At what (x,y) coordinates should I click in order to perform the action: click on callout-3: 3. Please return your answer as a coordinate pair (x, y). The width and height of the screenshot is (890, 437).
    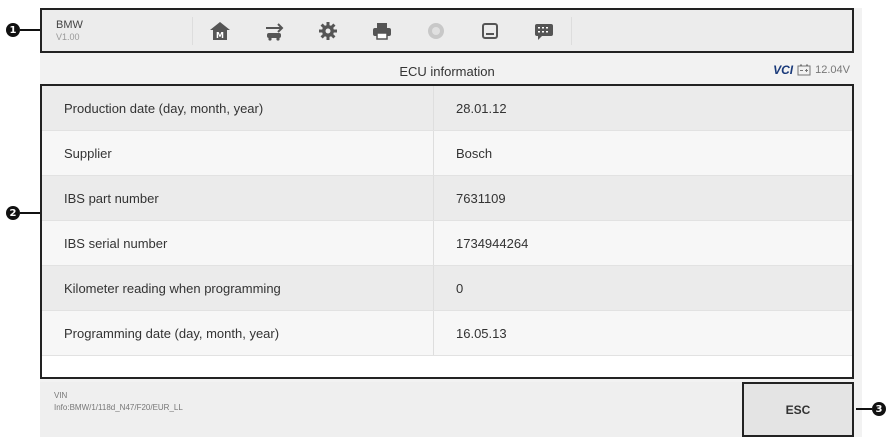
    Looking at the image, I should click on (871, 409).